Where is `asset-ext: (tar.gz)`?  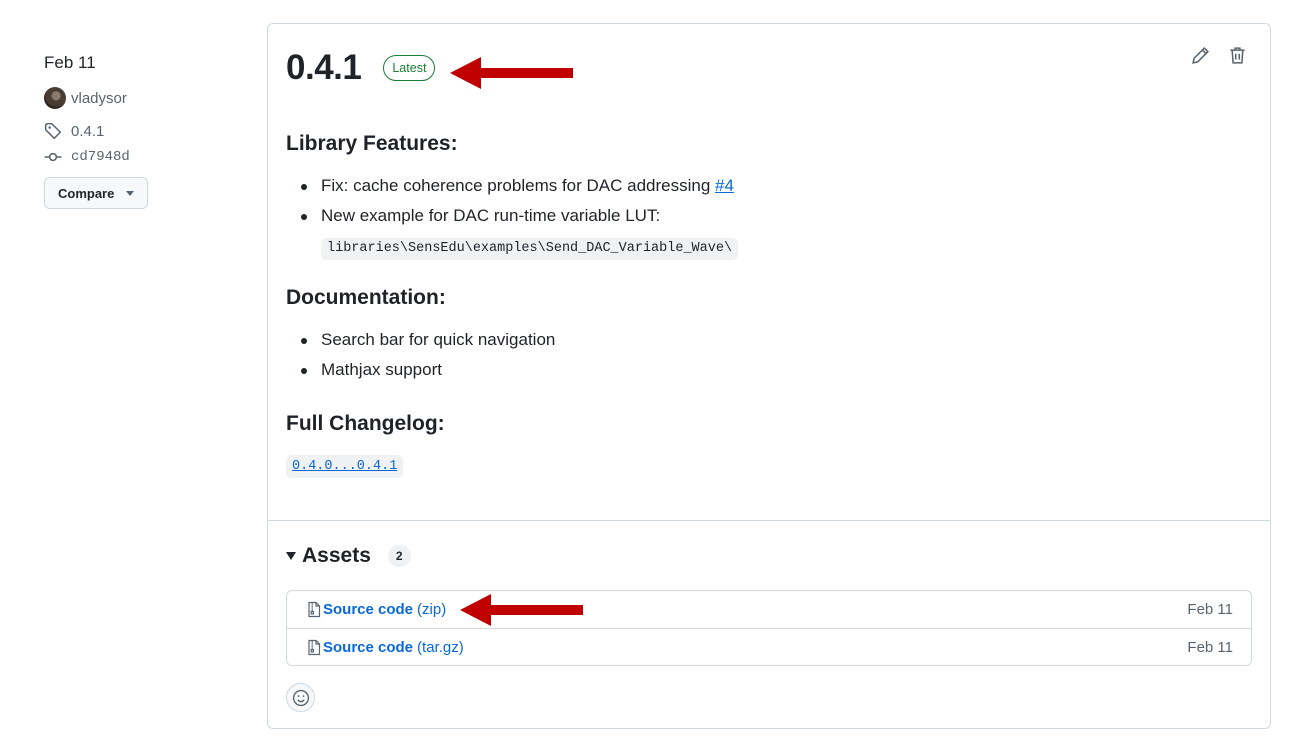 asset-ext: (tar.gz) is located at coordinates (440, 647).